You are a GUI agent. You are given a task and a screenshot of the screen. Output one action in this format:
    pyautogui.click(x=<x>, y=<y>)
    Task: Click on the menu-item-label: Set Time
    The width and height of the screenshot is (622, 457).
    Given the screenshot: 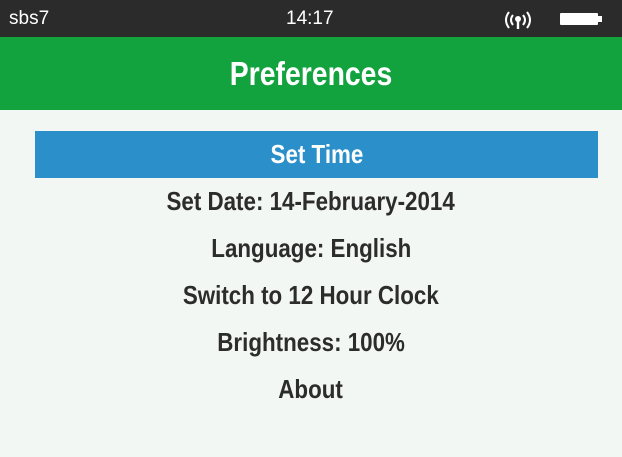 What is the action you would take?
    pyautogui.click(x=316, y=154)
    